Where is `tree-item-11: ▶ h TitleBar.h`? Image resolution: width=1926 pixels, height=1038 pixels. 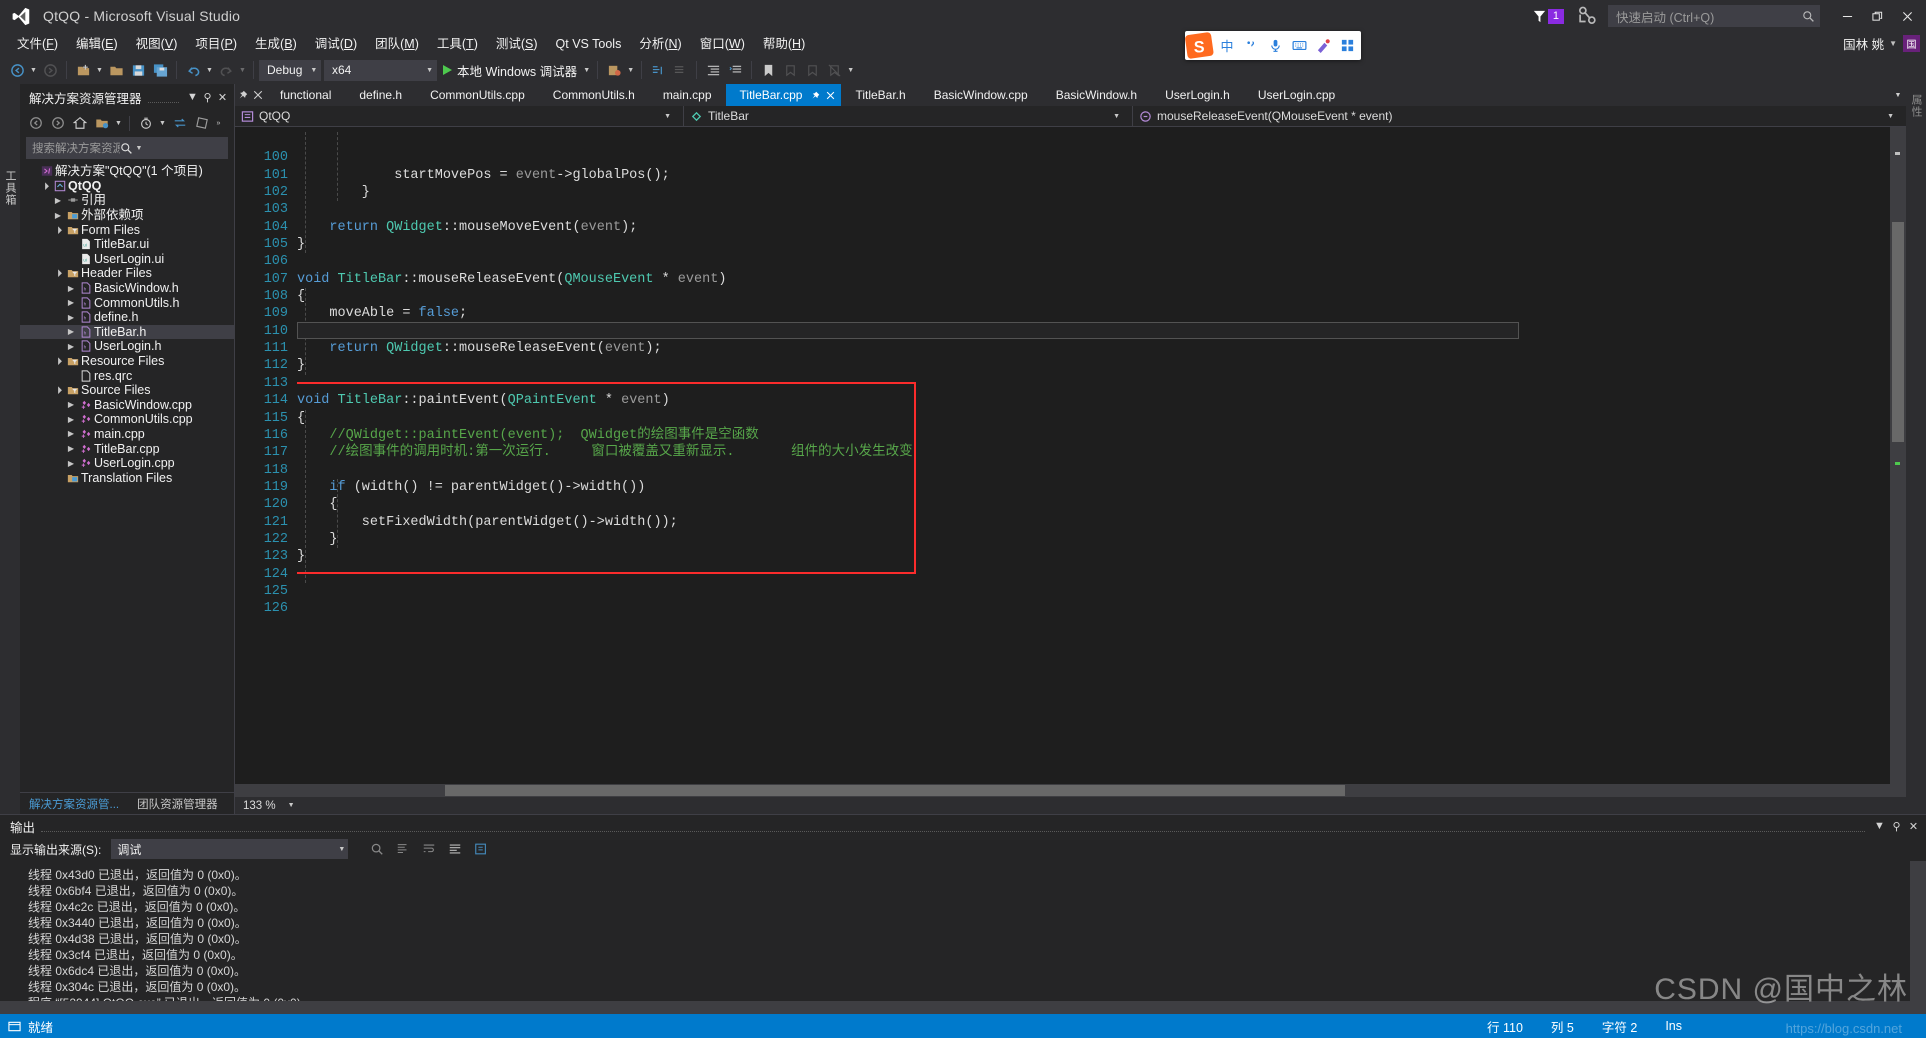 tree-item-11: ▶ h TitleBar.h is located at coordinates (127, 332).